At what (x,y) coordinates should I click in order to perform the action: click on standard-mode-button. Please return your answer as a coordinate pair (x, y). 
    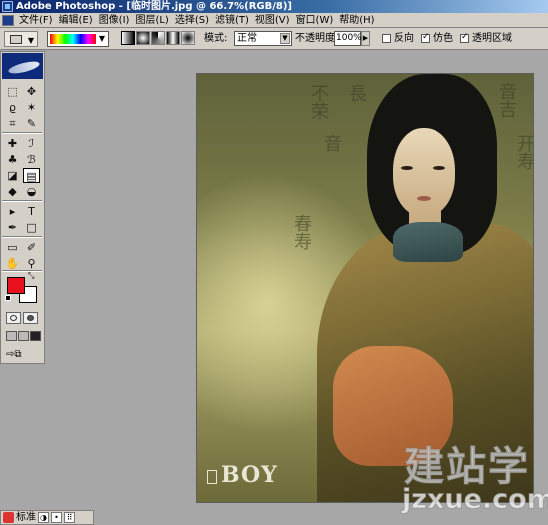
    Looking at the image, I should click on (13, 318).